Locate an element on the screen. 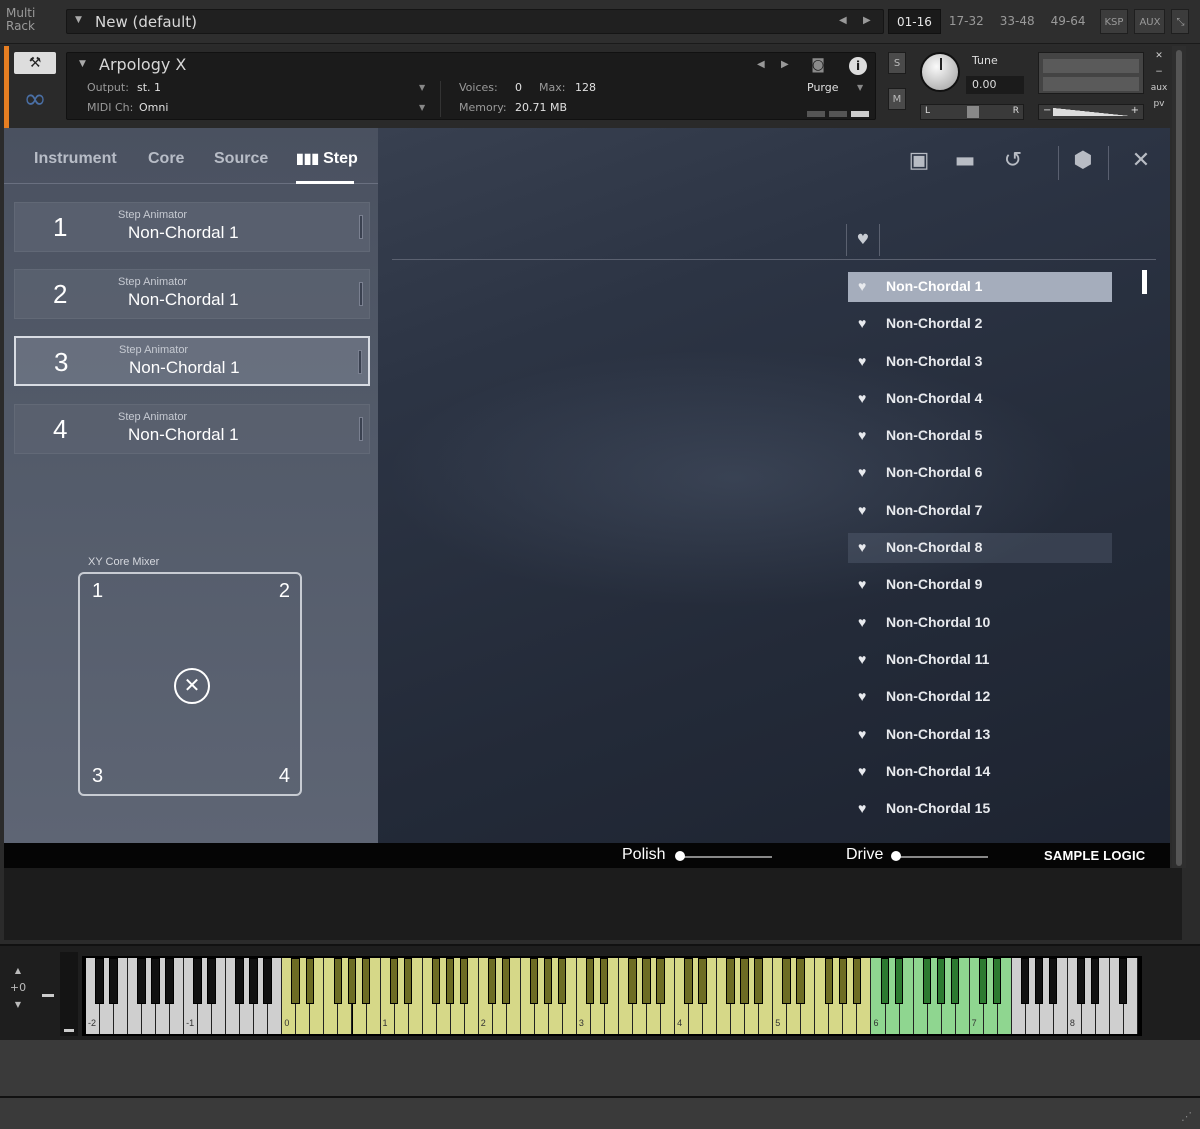  close-icon: ✕ is located at coordinates (1141, 161).